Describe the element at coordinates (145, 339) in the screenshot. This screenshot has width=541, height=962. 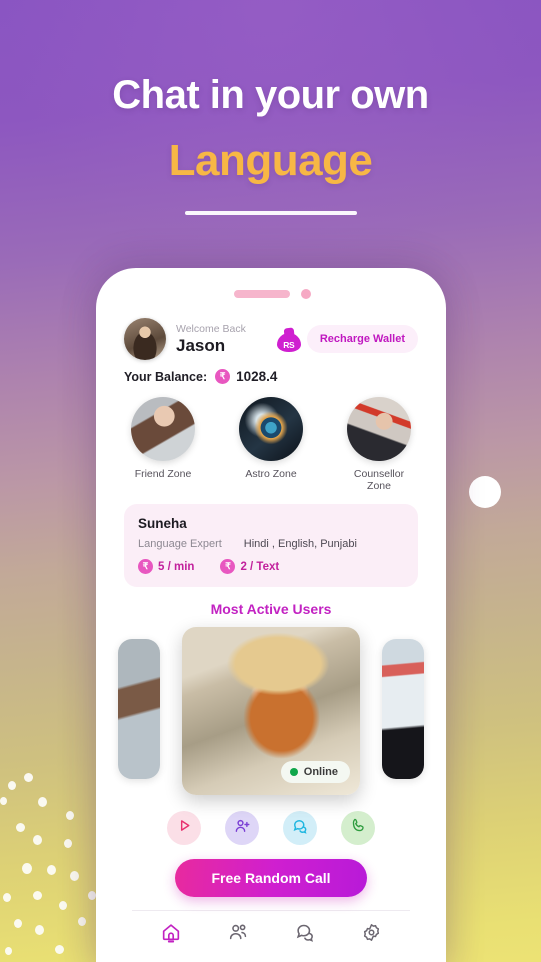
I see `avatar` at that location.